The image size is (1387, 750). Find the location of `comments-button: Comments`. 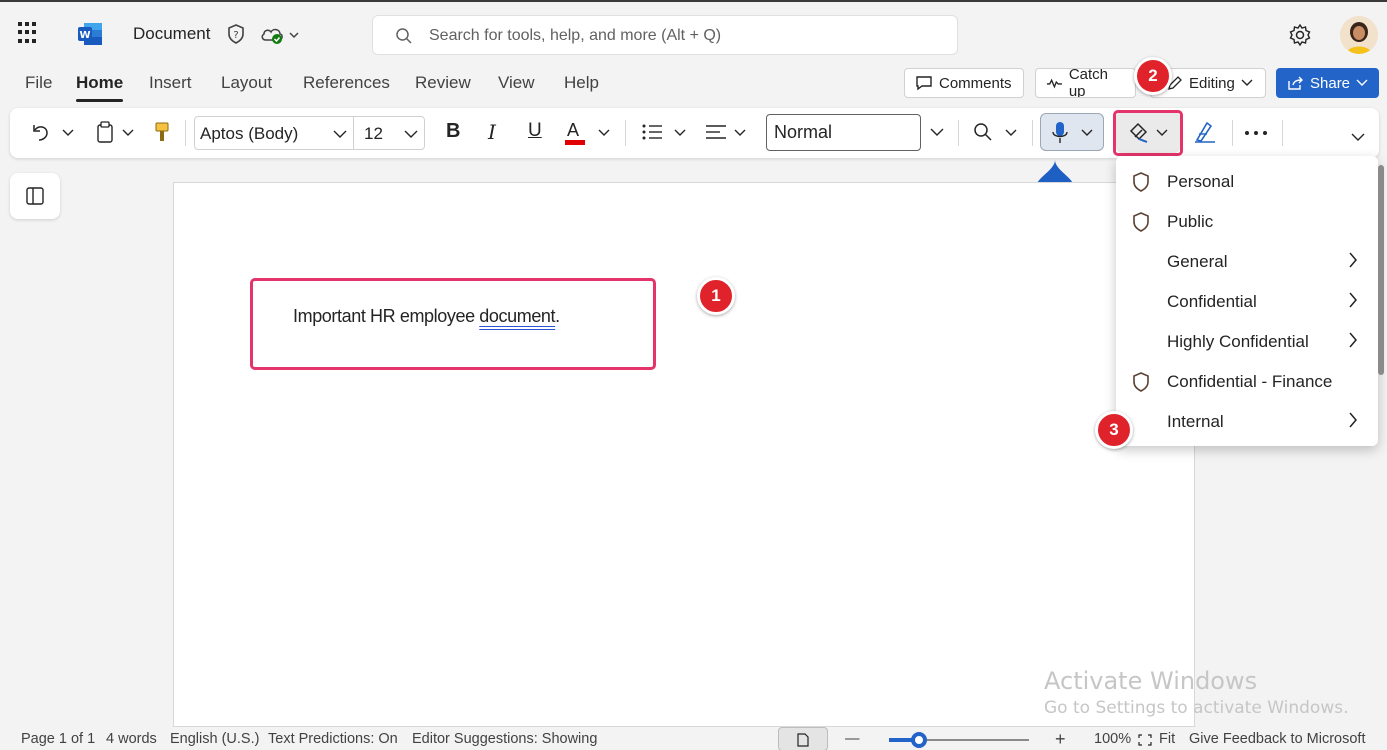

comments-button: Comments is located at coordinates (964, 83).